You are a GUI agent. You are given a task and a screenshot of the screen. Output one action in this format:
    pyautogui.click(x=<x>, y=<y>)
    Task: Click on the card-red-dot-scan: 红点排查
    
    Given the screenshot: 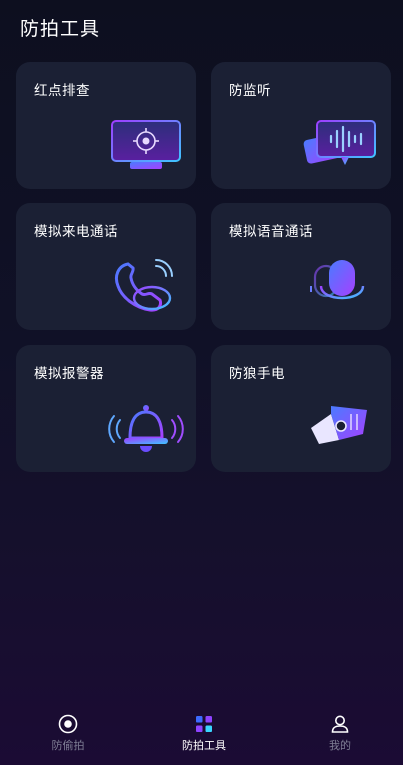 What is the action you would take?
    pyautogui.click(x=106, y=125)
    